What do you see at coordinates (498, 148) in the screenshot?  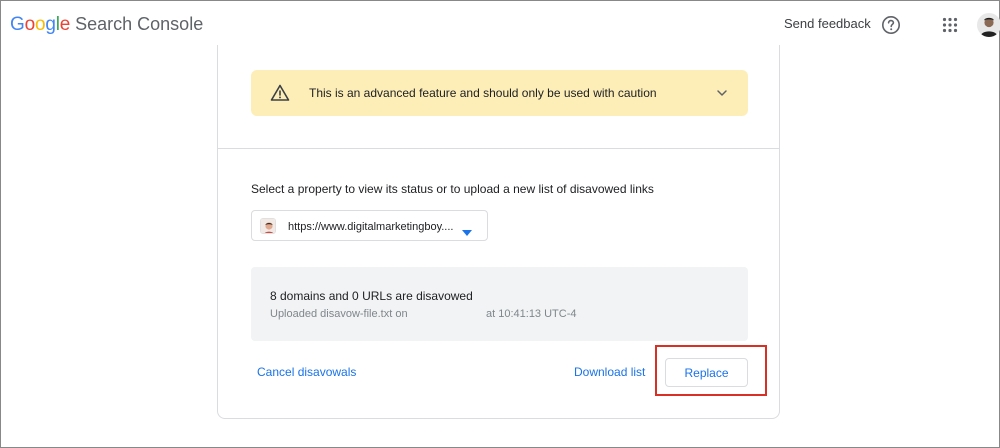 I see `section-divider` at bounding box center [498, 148].